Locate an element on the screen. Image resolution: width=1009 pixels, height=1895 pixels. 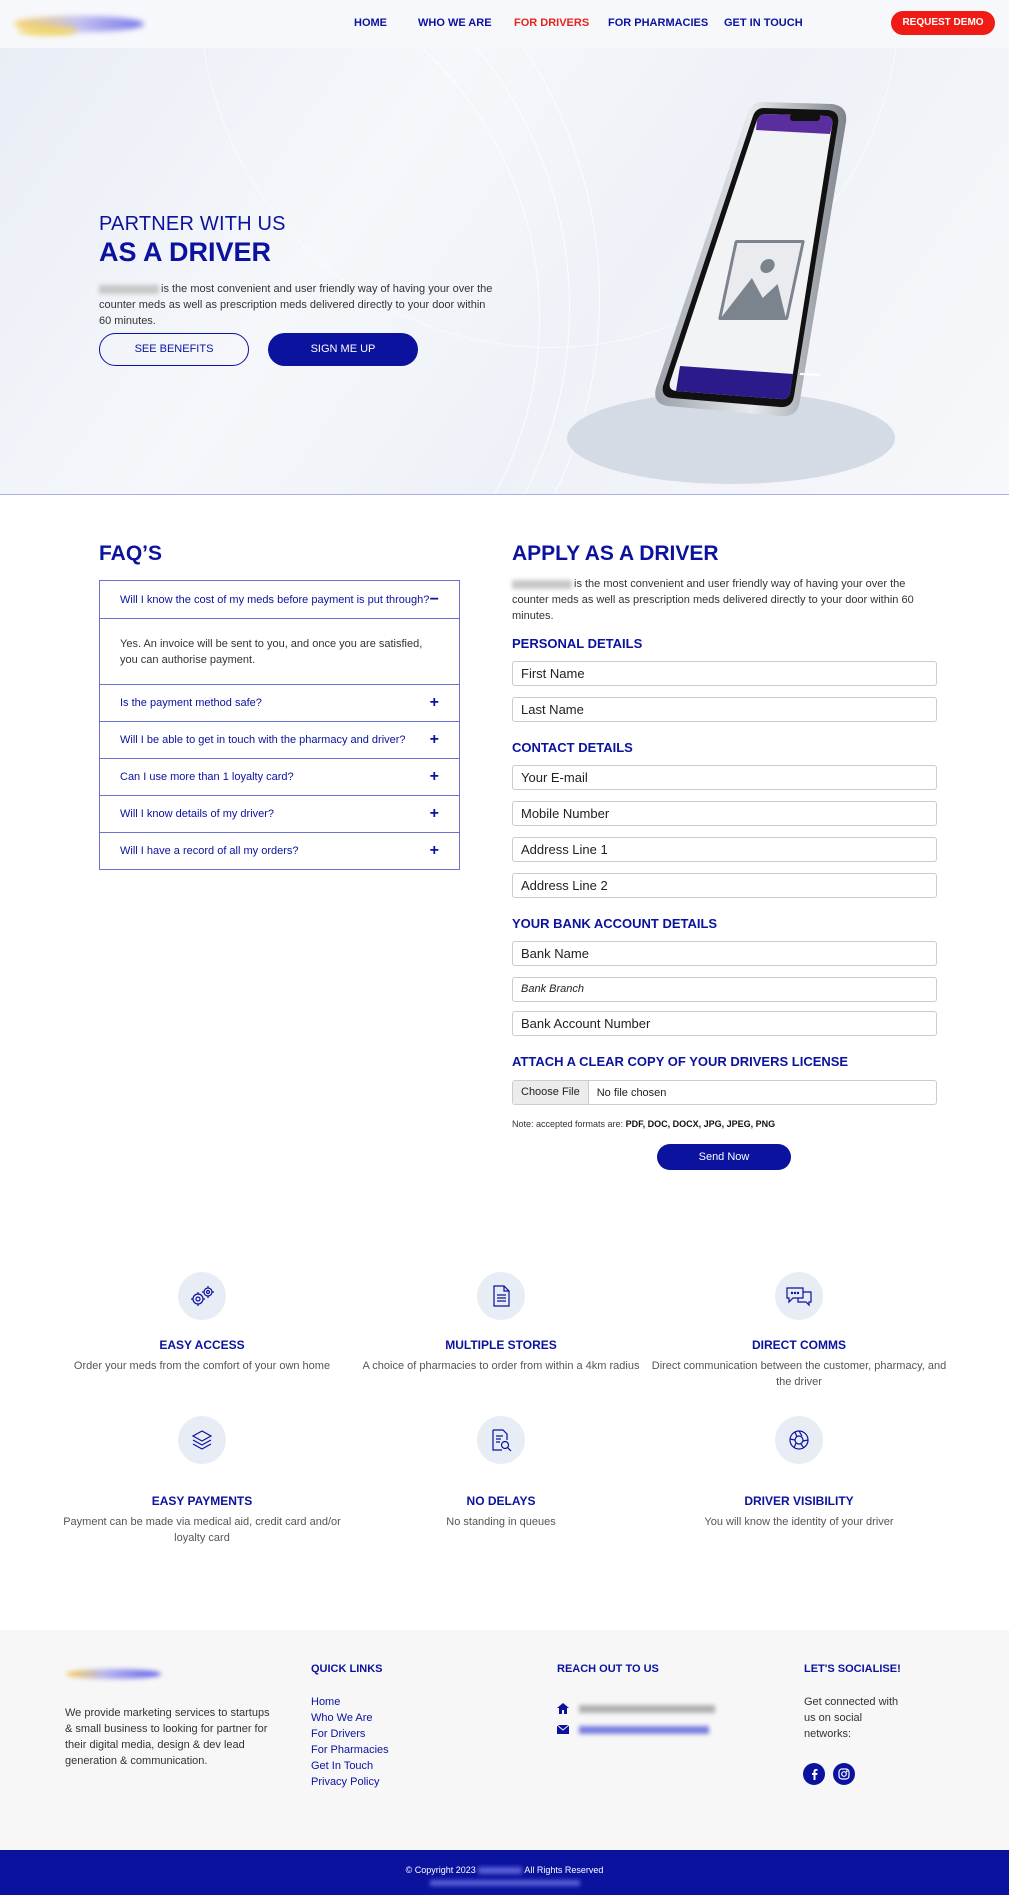
sign-me-up-button: SIGN ME UP is located at coordinates (343, 349).